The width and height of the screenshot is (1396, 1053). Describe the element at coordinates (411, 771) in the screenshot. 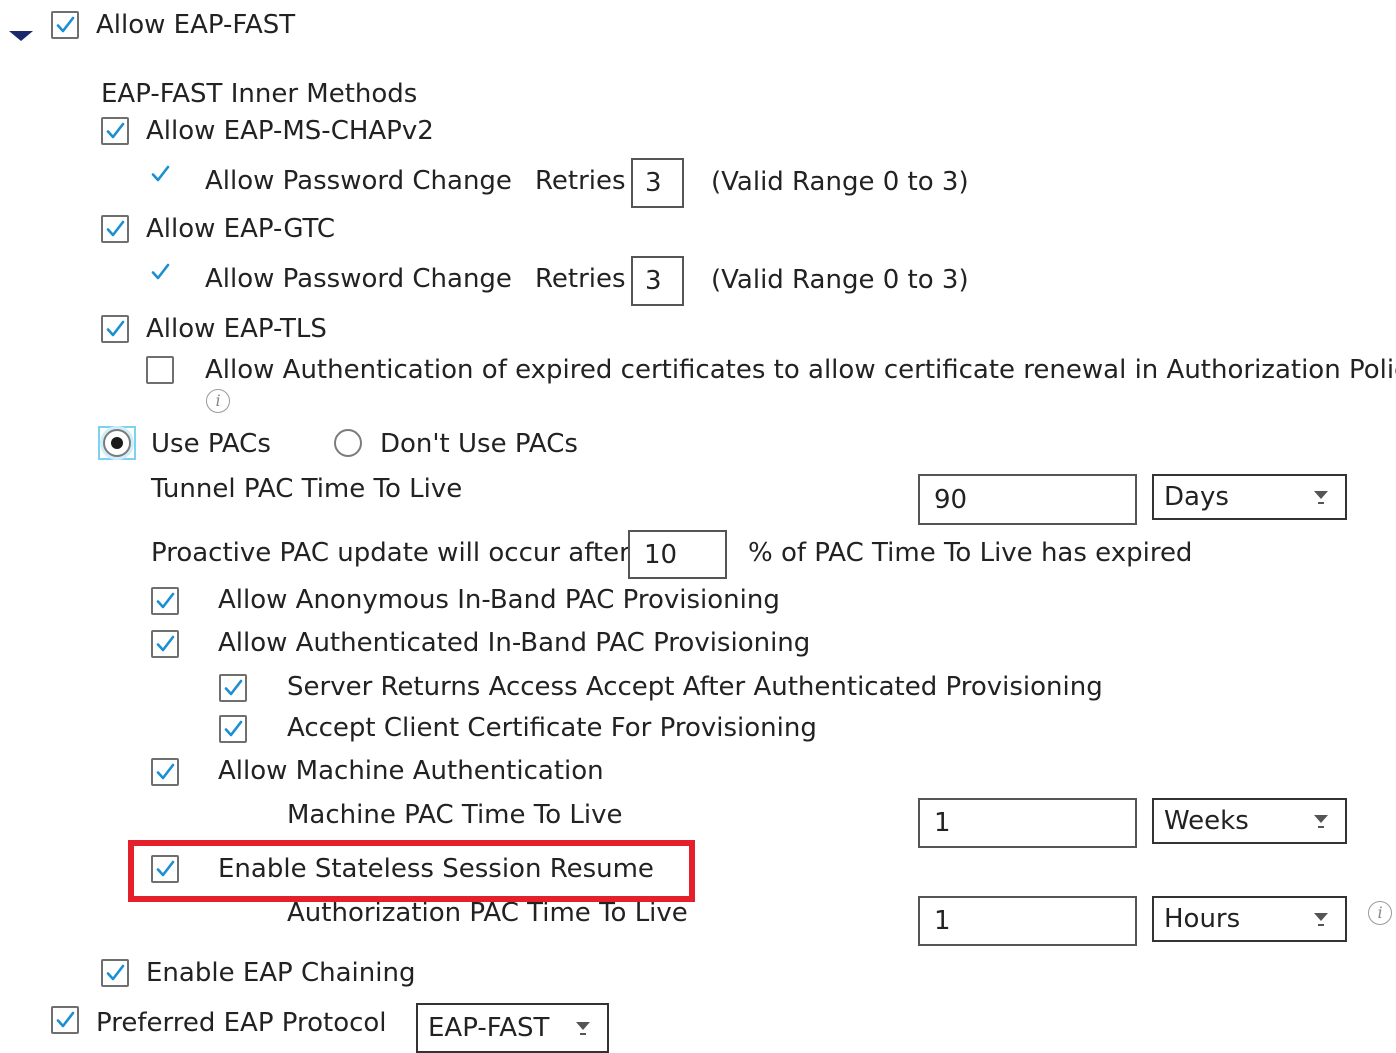

I see `machine-auth-label: Allow Machine Authentication` at that location.